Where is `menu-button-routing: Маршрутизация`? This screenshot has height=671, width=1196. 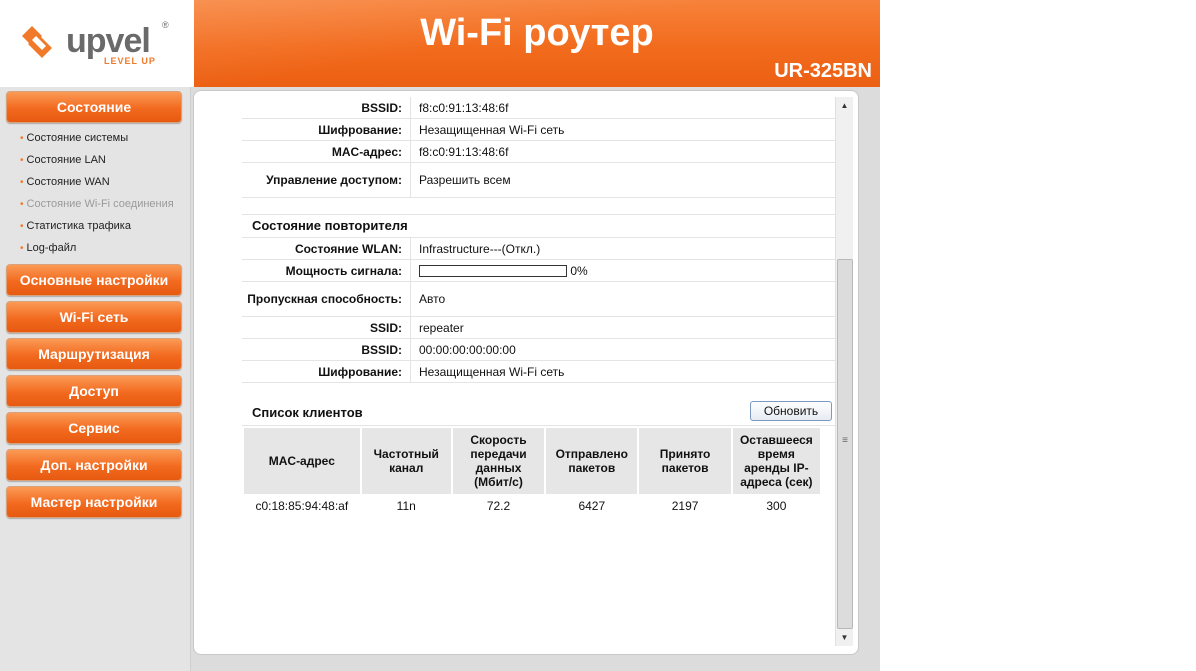 menu-button-routing: Маршрутизация is located at coordinates (94, 354).